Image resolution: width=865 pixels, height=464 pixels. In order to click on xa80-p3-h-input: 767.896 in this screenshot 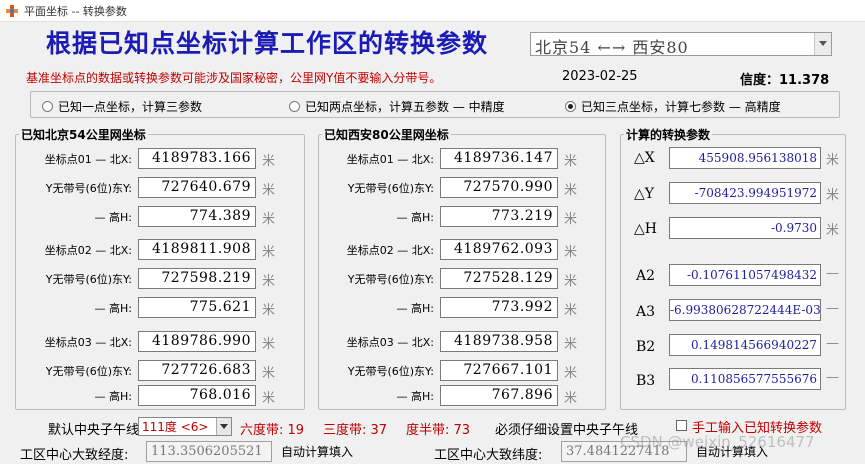, I will do `click(499, 395)`.